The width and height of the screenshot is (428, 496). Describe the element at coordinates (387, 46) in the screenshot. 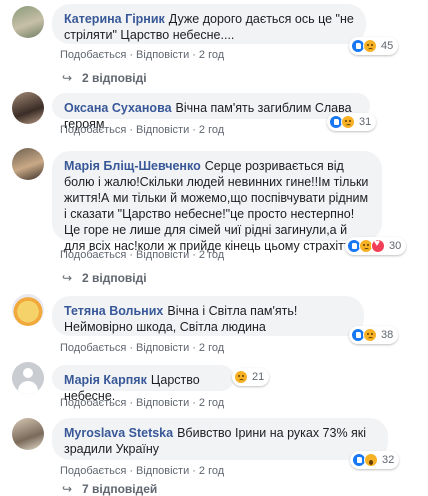

I see `reaction-count: 45` at that location.